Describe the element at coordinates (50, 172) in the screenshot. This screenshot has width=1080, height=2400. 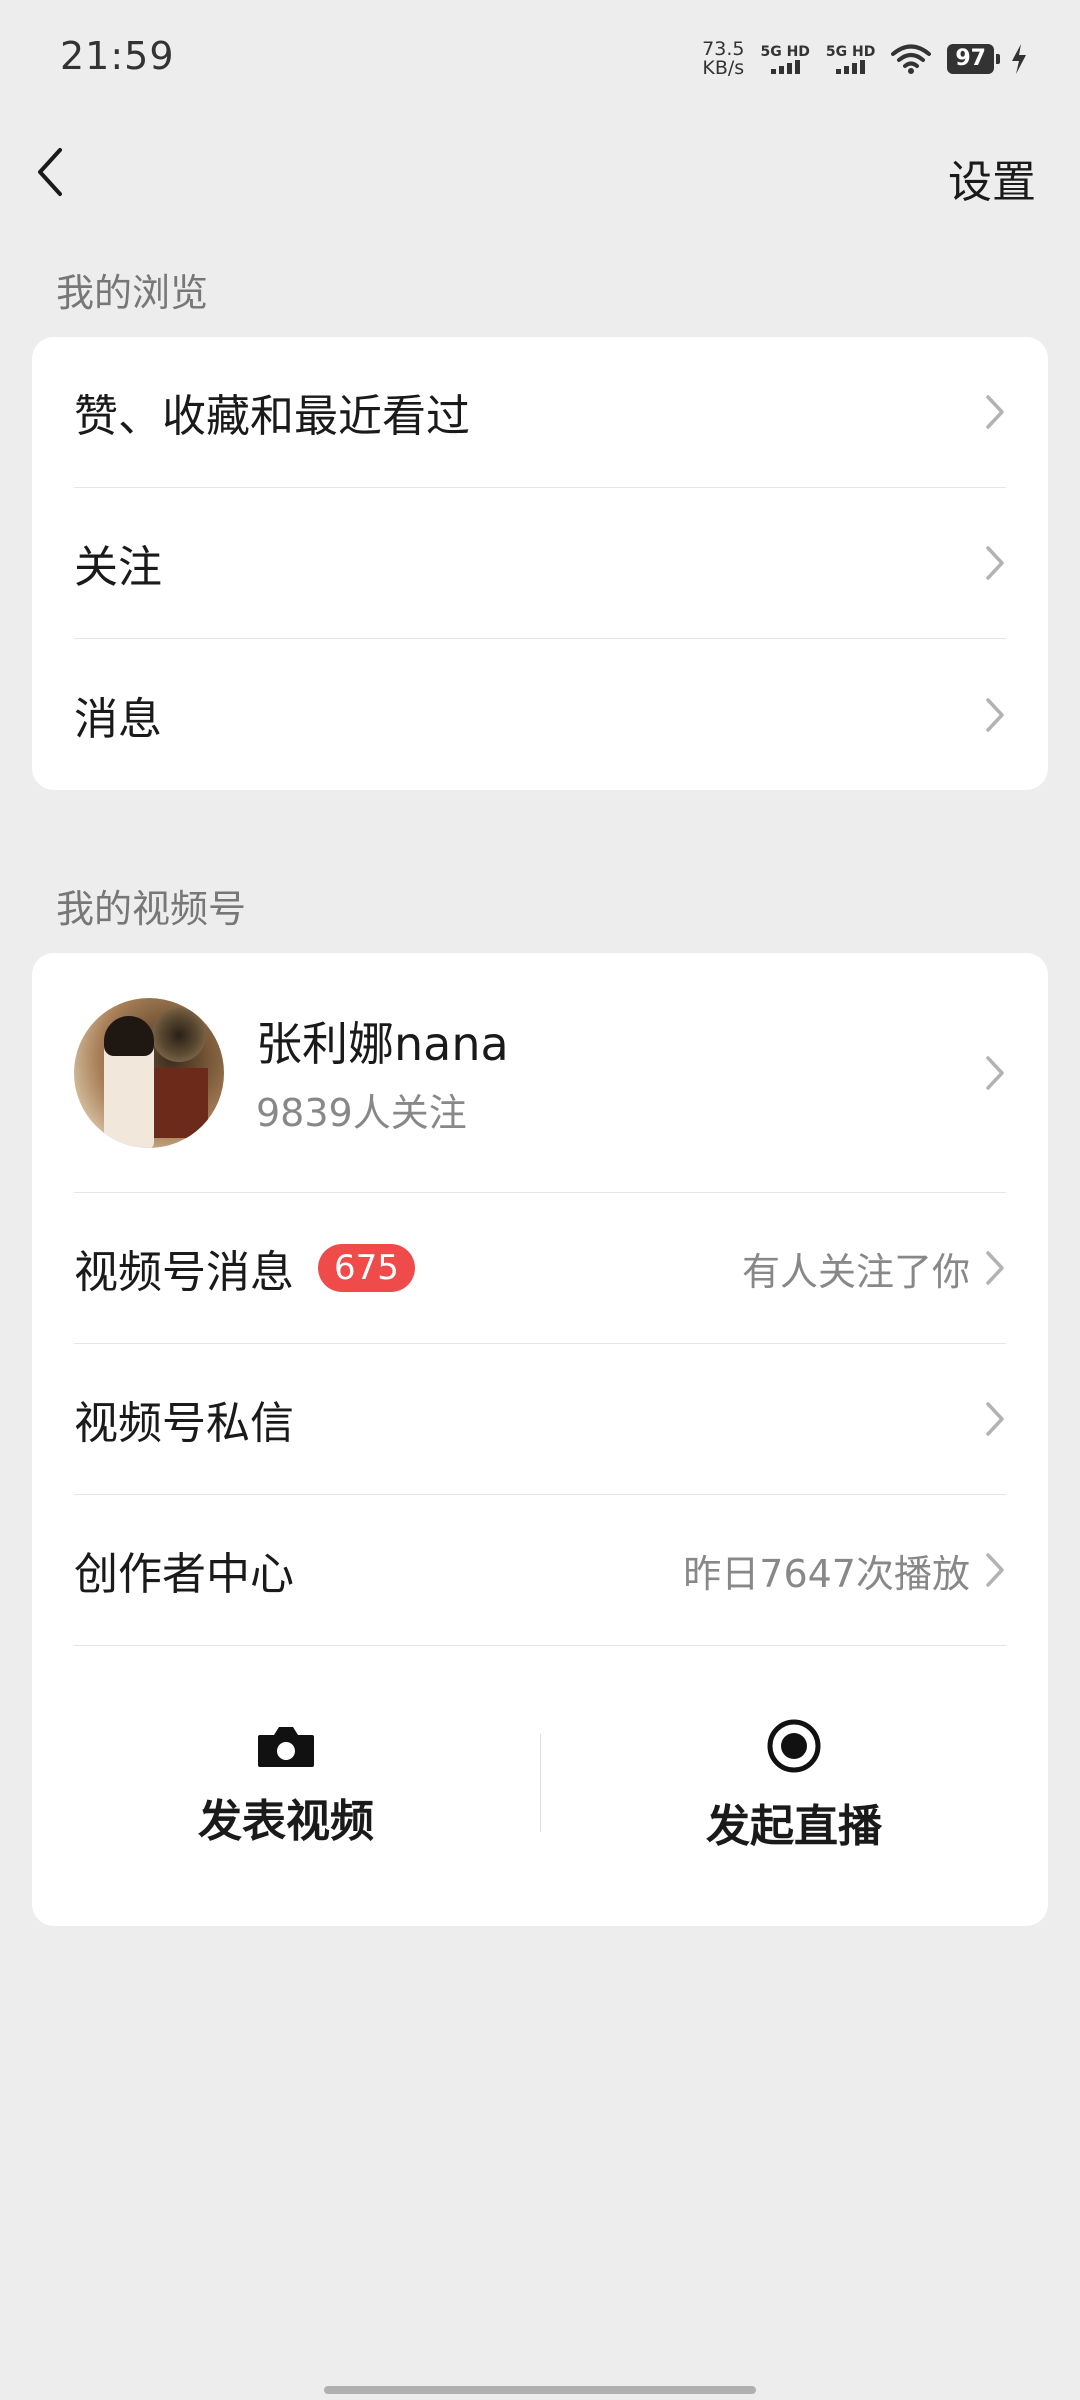
I see `chevron-left-icon` at that location.